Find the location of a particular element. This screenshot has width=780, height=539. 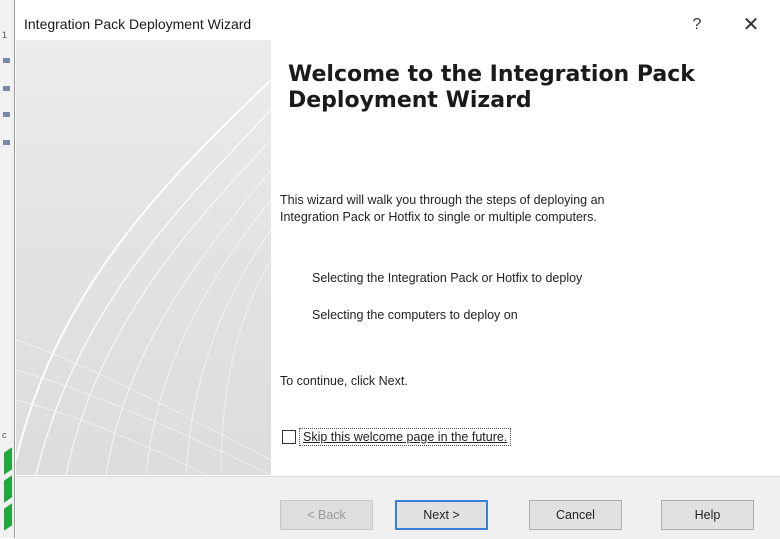

skip-welcome-label: Skip this welcome page in the future. is located at coordinates (405, 437).